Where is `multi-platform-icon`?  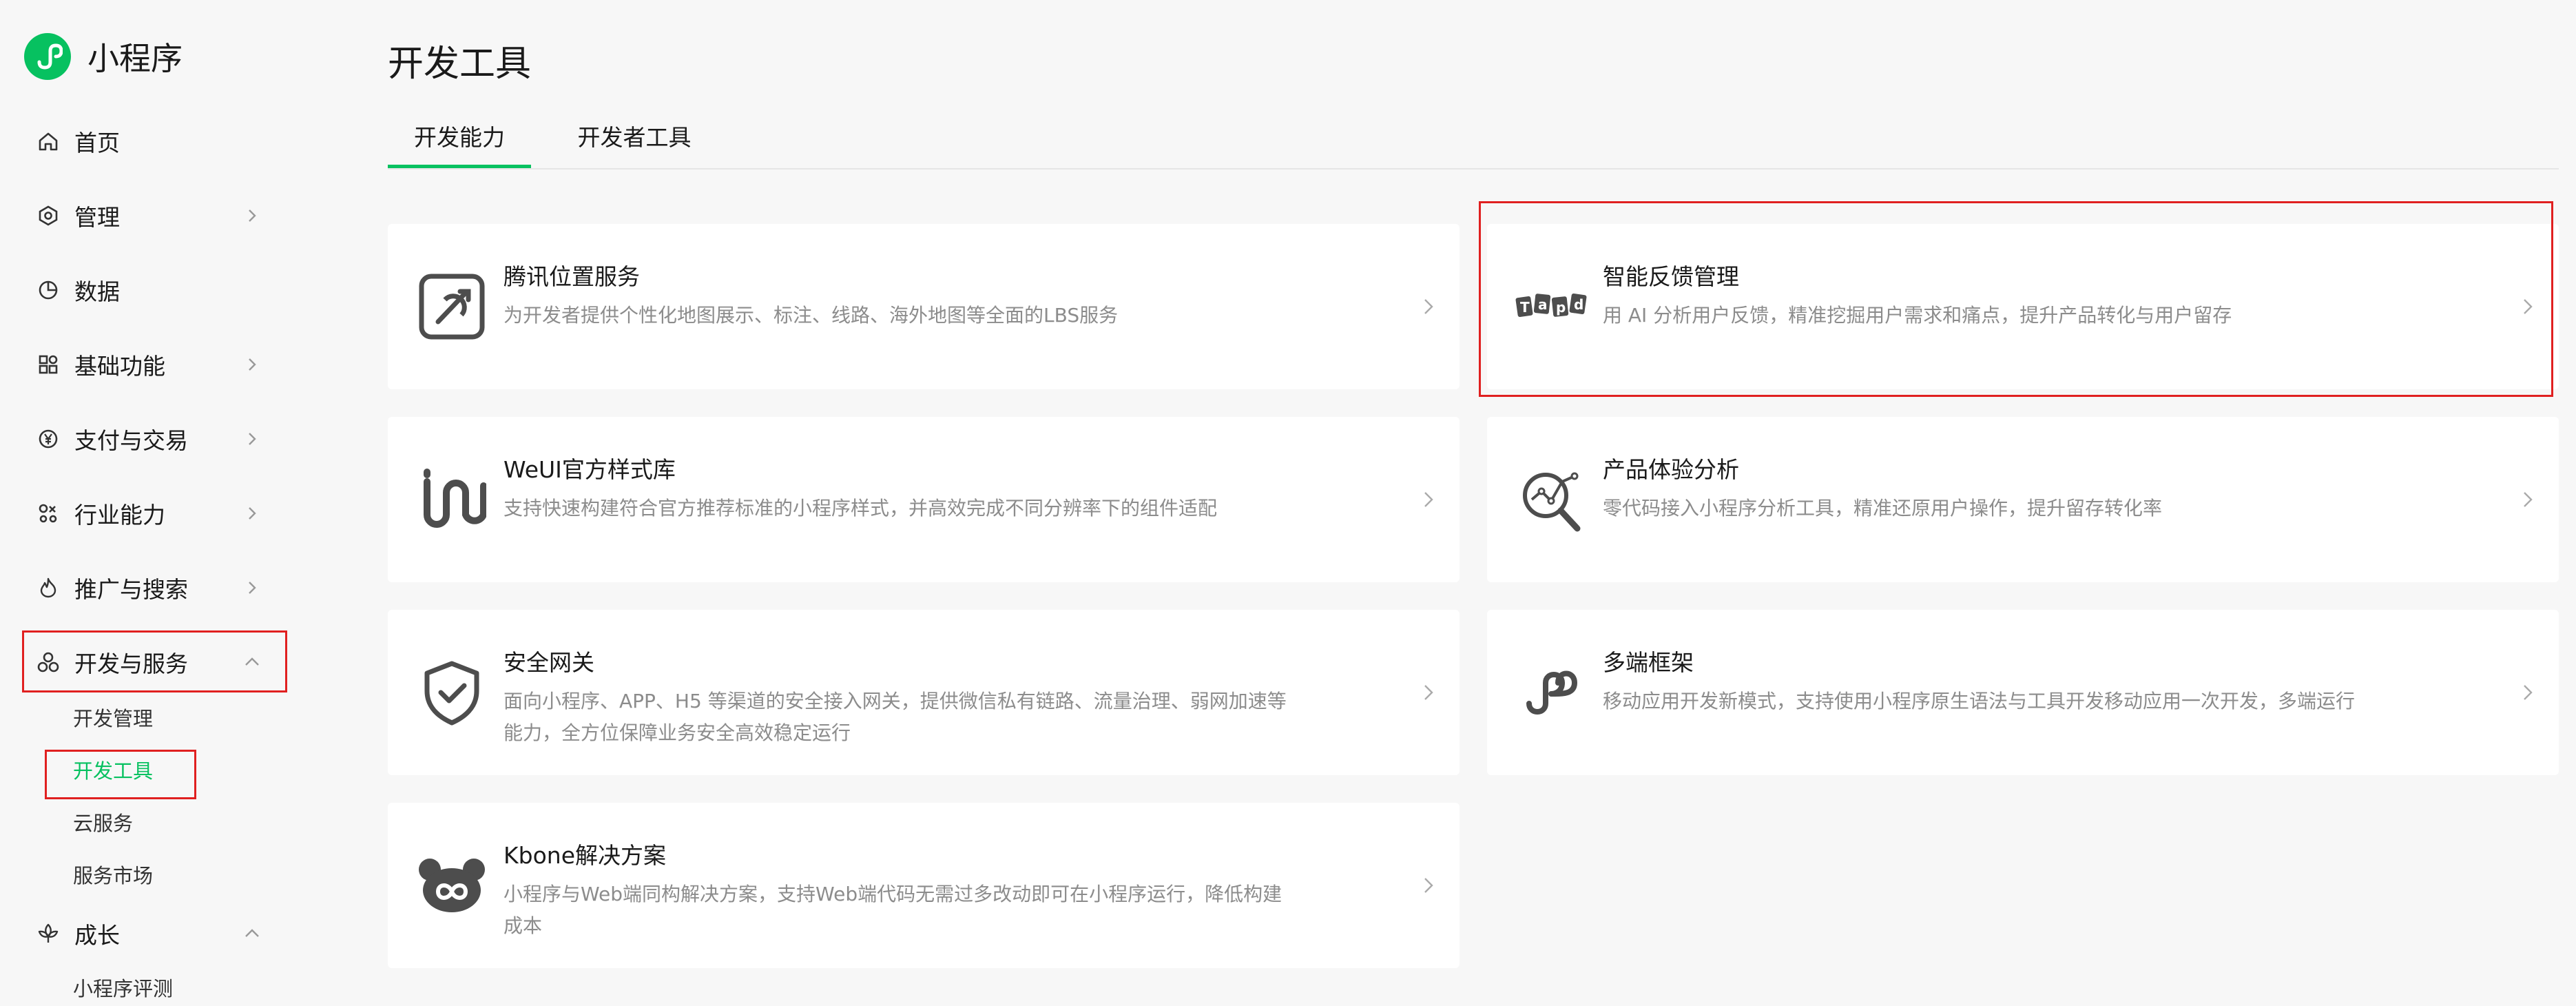 multi-platform-icon is located at coordinates (1551, 693).